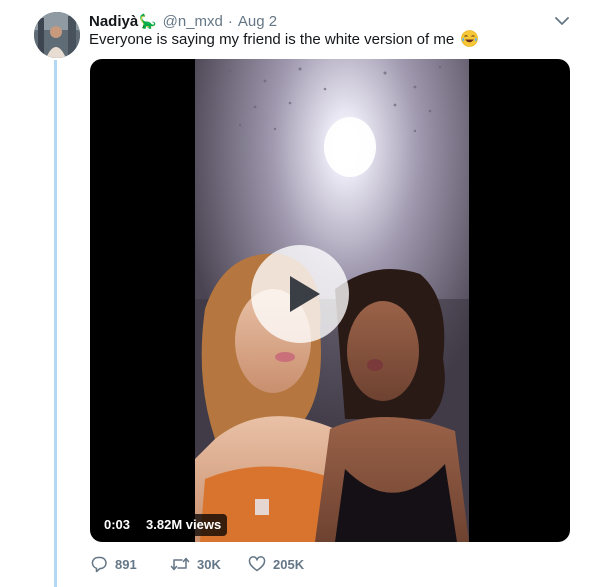 This screenshot has height=587, width=600. I want to click on like-count: 205K, so click(289, 564).